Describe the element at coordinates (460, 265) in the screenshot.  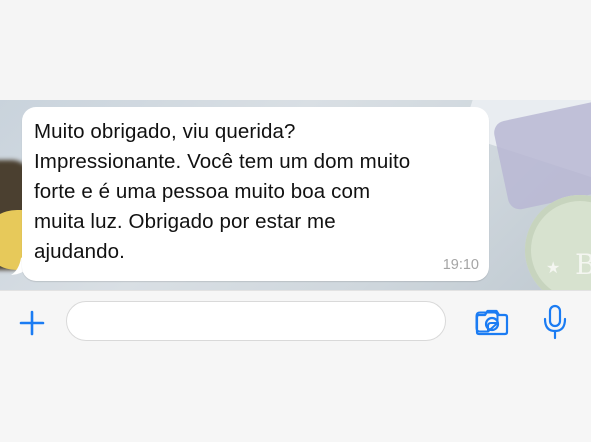
I see `message-timestamp: 19:10` at that location.